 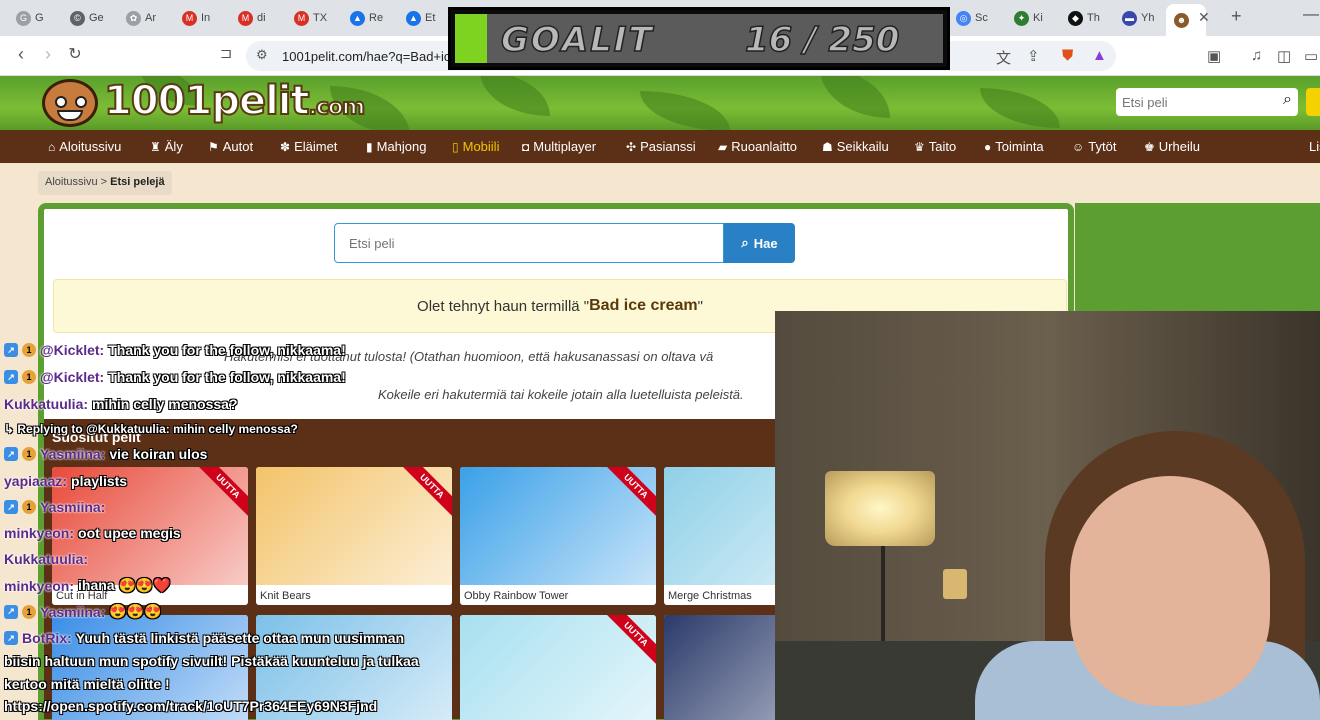 I want to click on minimize-window-icon: —, so click(x=1311, y=15).